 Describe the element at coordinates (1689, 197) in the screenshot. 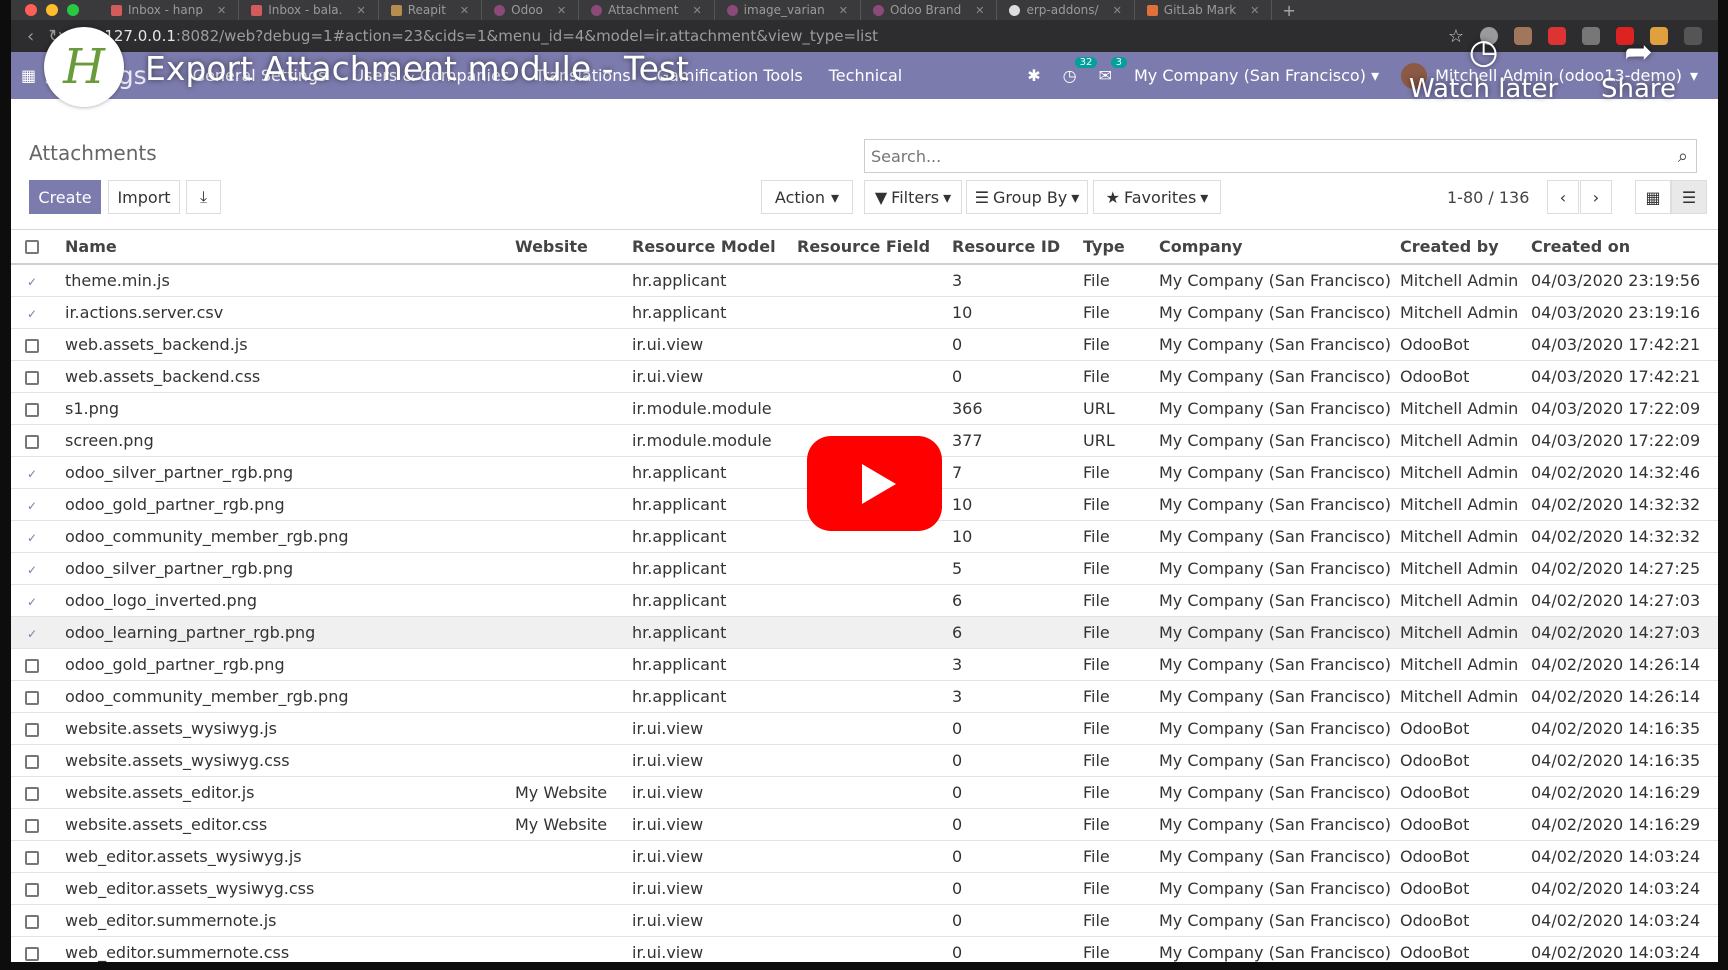

I see `list-view-button: ☰` at that location.